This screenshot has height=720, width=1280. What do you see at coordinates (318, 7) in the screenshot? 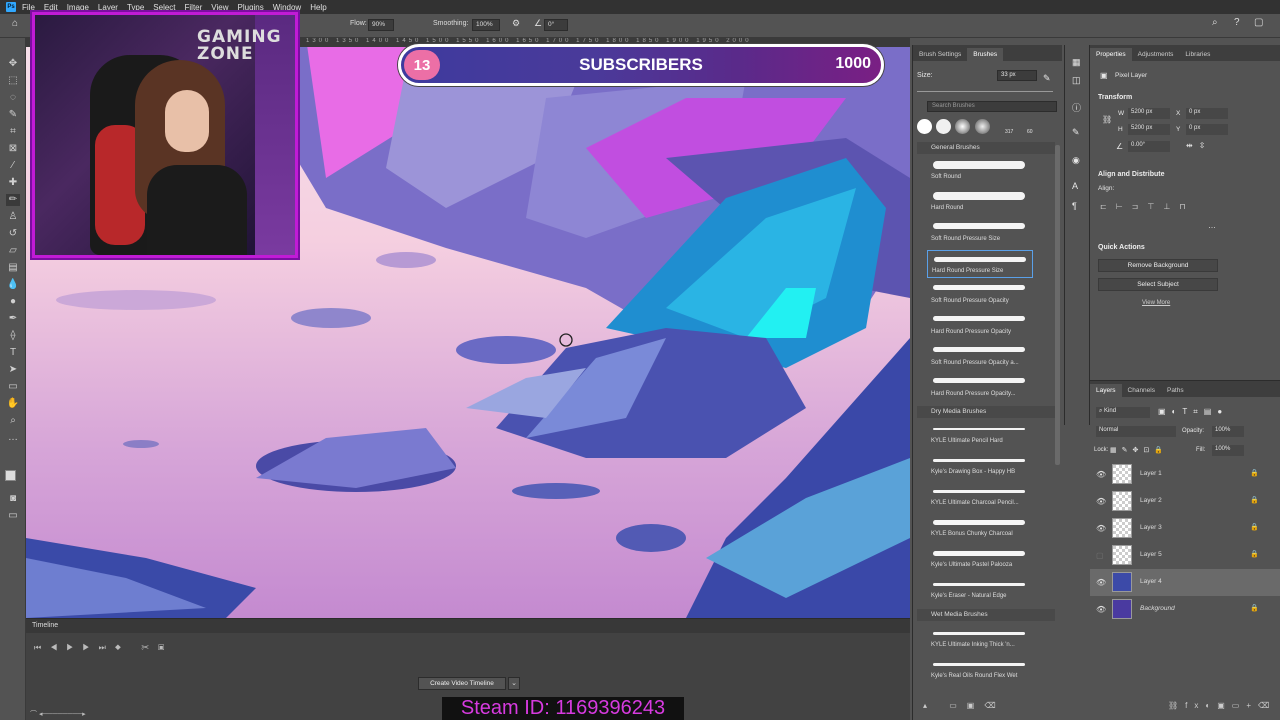
I see `menu-help: Help` at bounding box center [318, 7].